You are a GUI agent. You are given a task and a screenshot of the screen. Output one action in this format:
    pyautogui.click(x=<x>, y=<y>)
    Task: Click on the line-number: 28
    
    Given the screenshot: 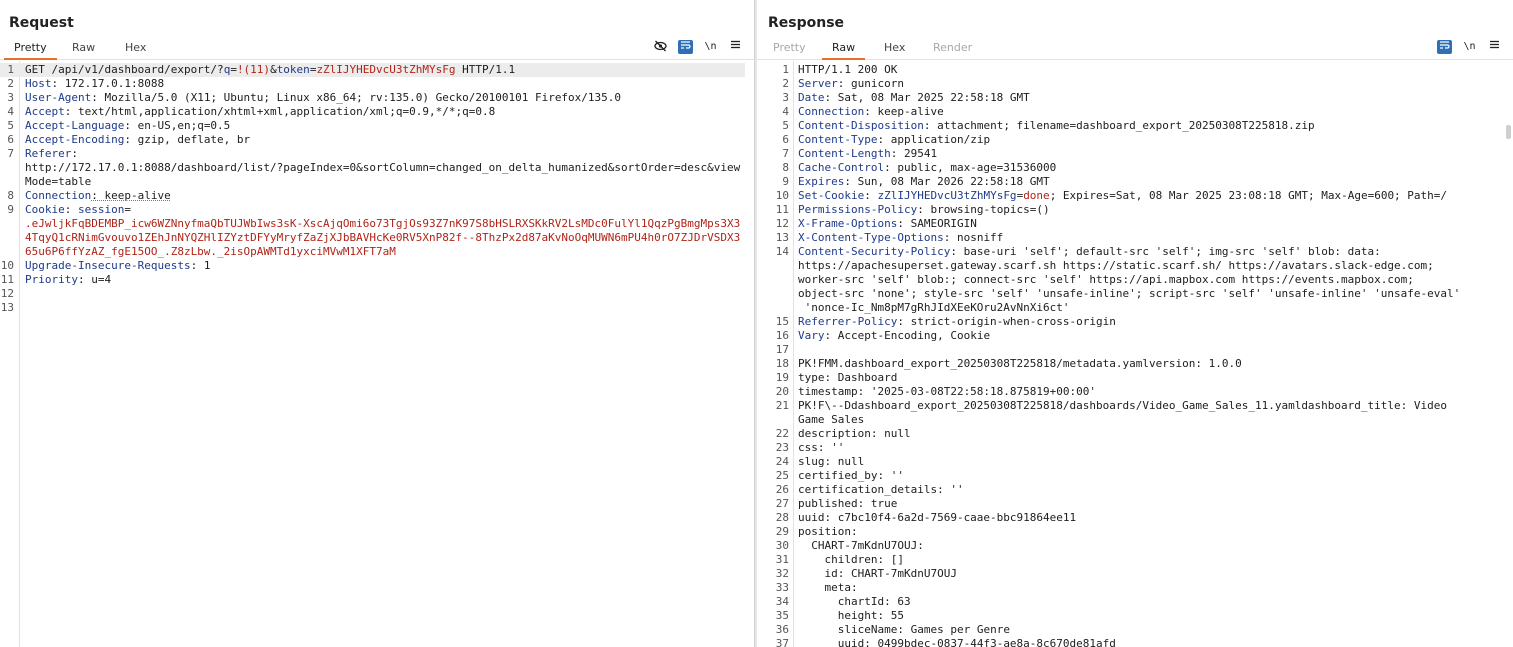 What is the action you would take?
    pyautogui.click(x=782, y=517)
    